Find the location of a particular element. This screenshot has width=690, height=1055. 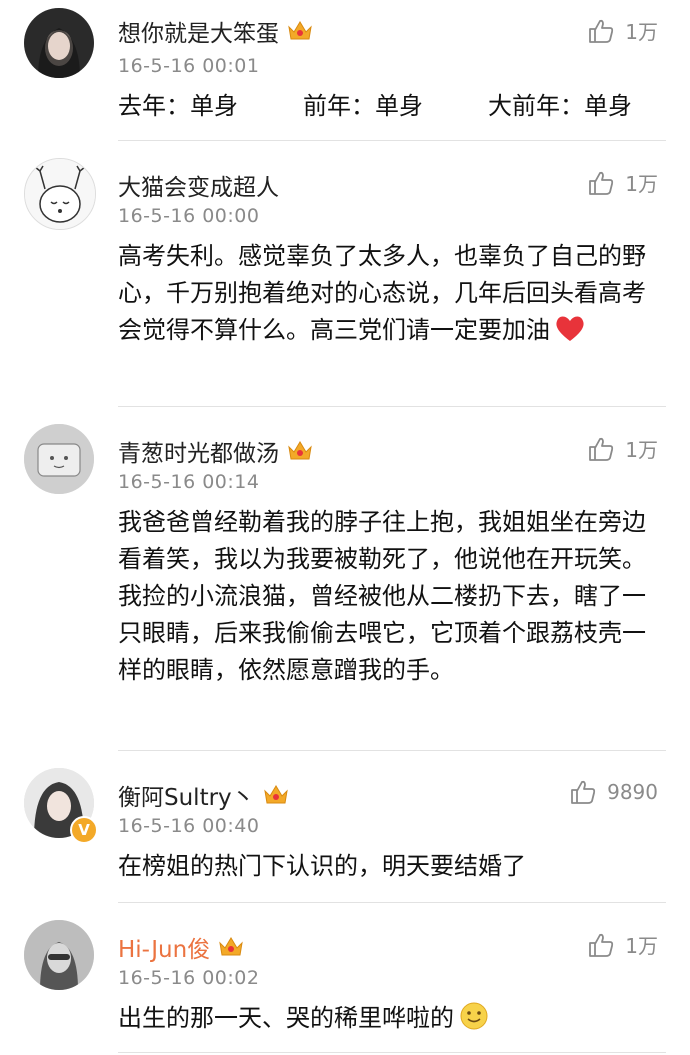

comment-text: 去年：单身 前年：单身 大前年：单身 is located at coordinates (390, 106).